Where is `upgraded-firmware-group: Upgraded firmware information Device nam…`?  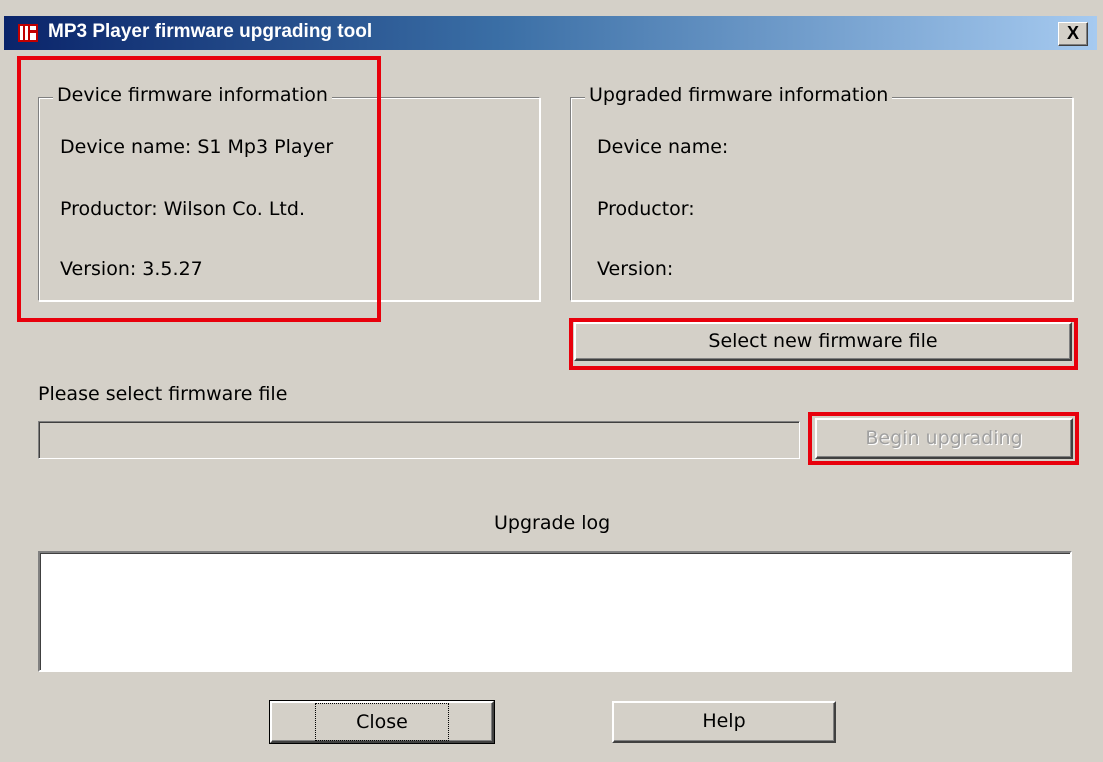
upgraded-firmware-group: Upgraded firmware information Device nam… is located at coordinates (821, 192).